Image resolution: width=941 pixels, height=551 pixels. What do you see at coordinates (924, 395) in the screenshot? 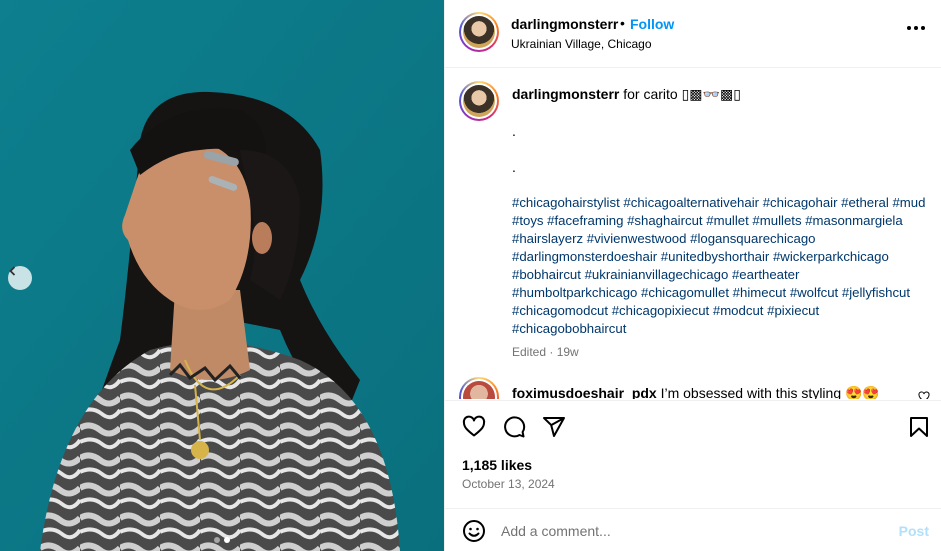
I see `comment-like-icon` at bounding box center [924, 395].